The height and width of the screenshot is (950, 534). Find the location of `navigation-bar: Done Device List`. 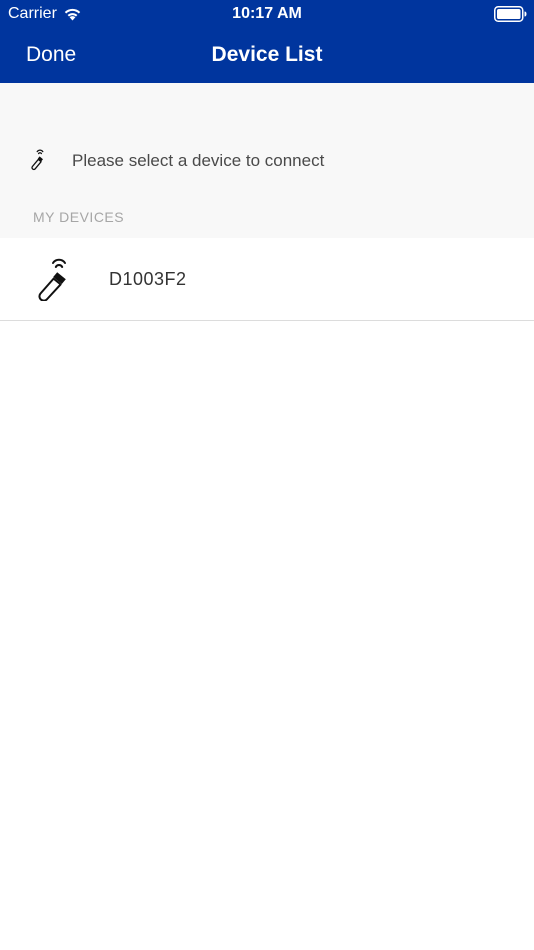

navigation-bar: Done Device List is located at coordinates (267, 55).